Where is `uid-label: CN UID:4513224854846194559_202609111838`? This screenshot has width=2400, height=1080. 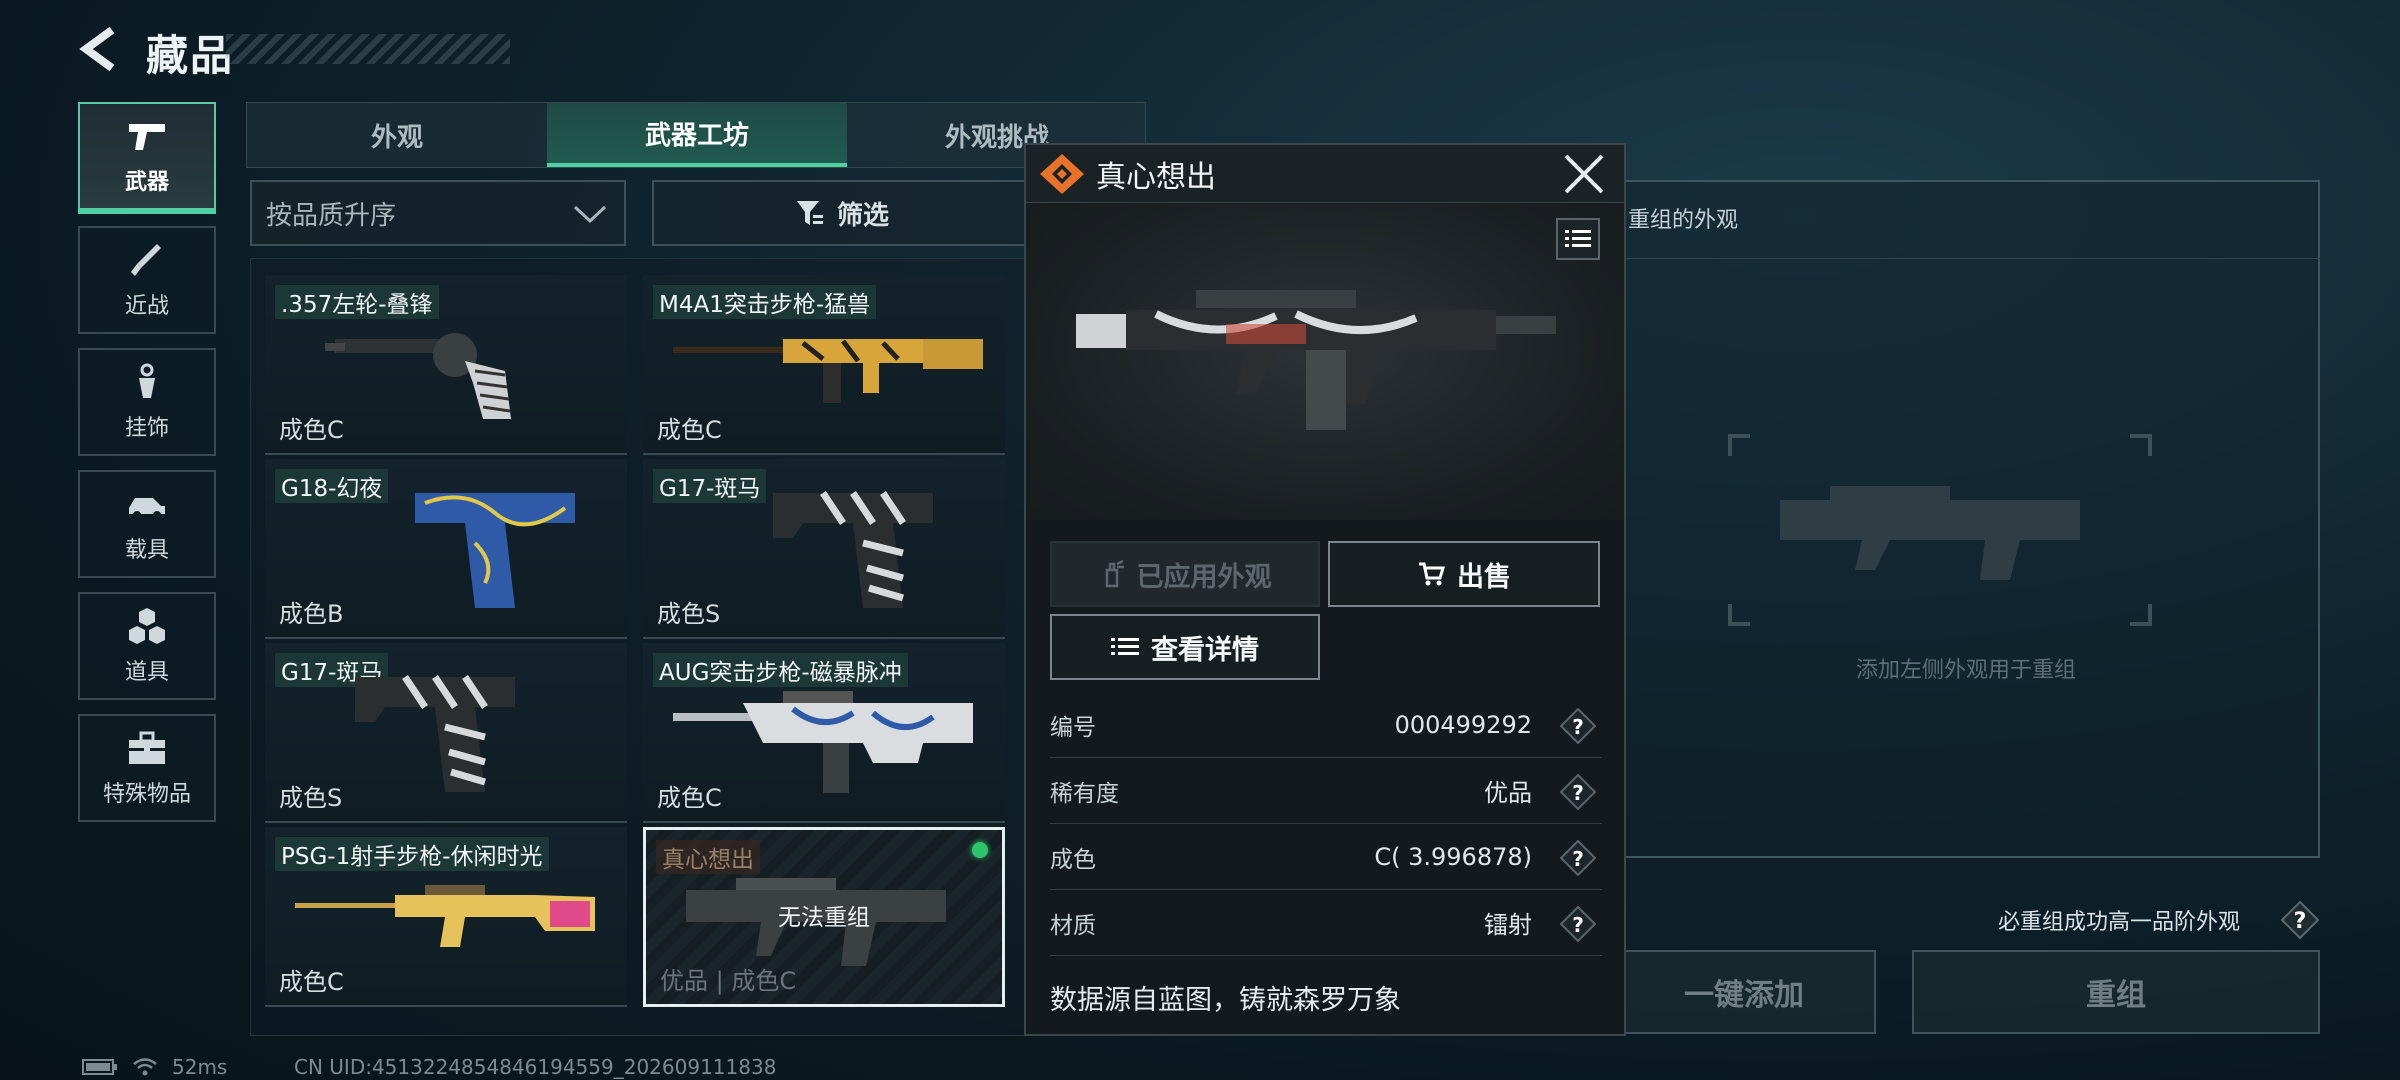
uid-label: CN UID:4513224854846194559_202609111838 is located at coordinates (535, 1067).